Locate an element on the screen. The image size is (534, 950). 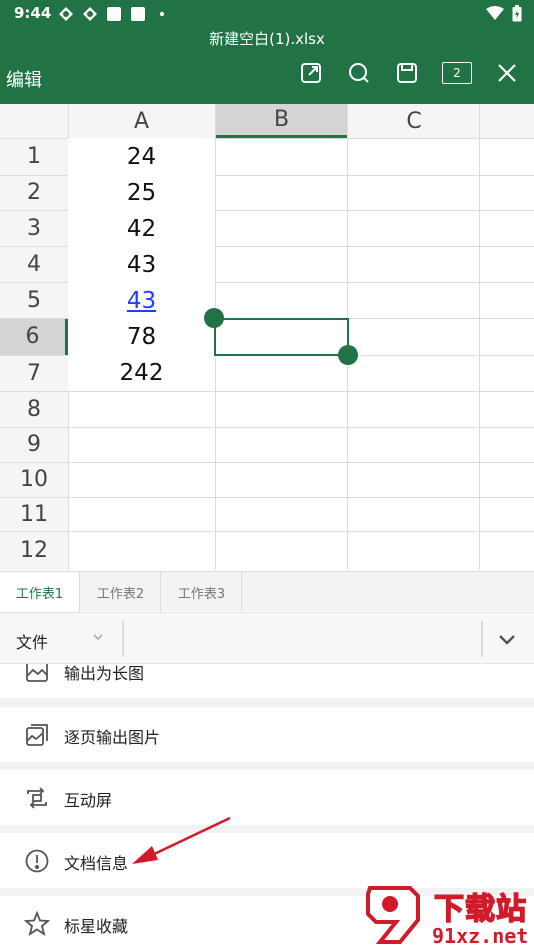
edit-button: 编辑 is located at coordinates (24, 79).